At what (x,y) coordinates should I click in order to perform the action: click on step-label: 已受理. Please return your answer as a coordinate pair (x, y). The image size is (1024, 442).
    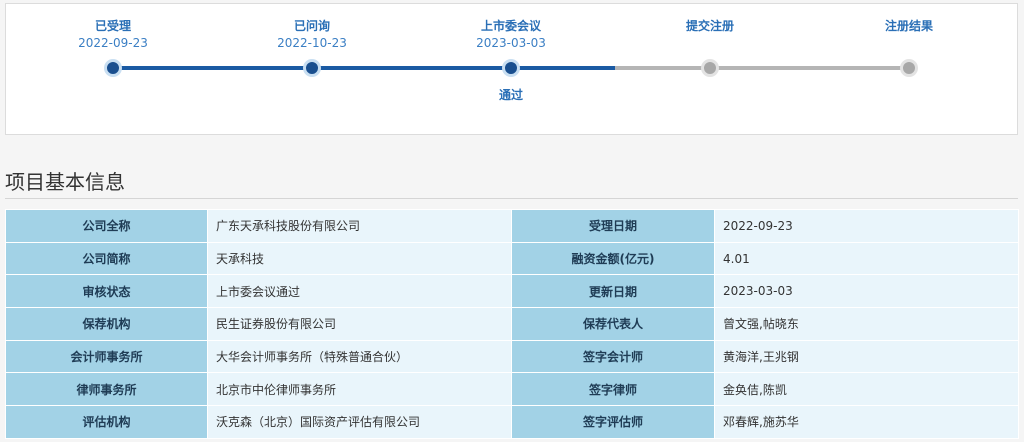
    Looking at the image, I should click on (112, 26).